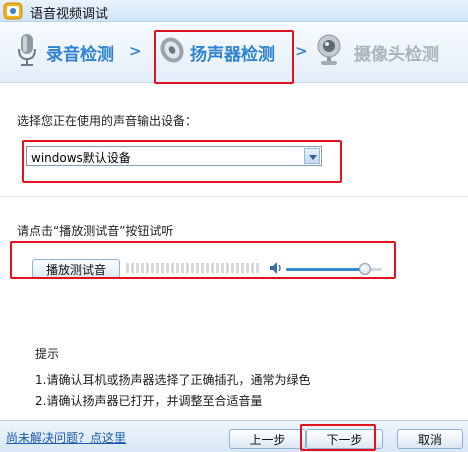  I want to click on step-camera: 摄像头检测, so click(387, 53).